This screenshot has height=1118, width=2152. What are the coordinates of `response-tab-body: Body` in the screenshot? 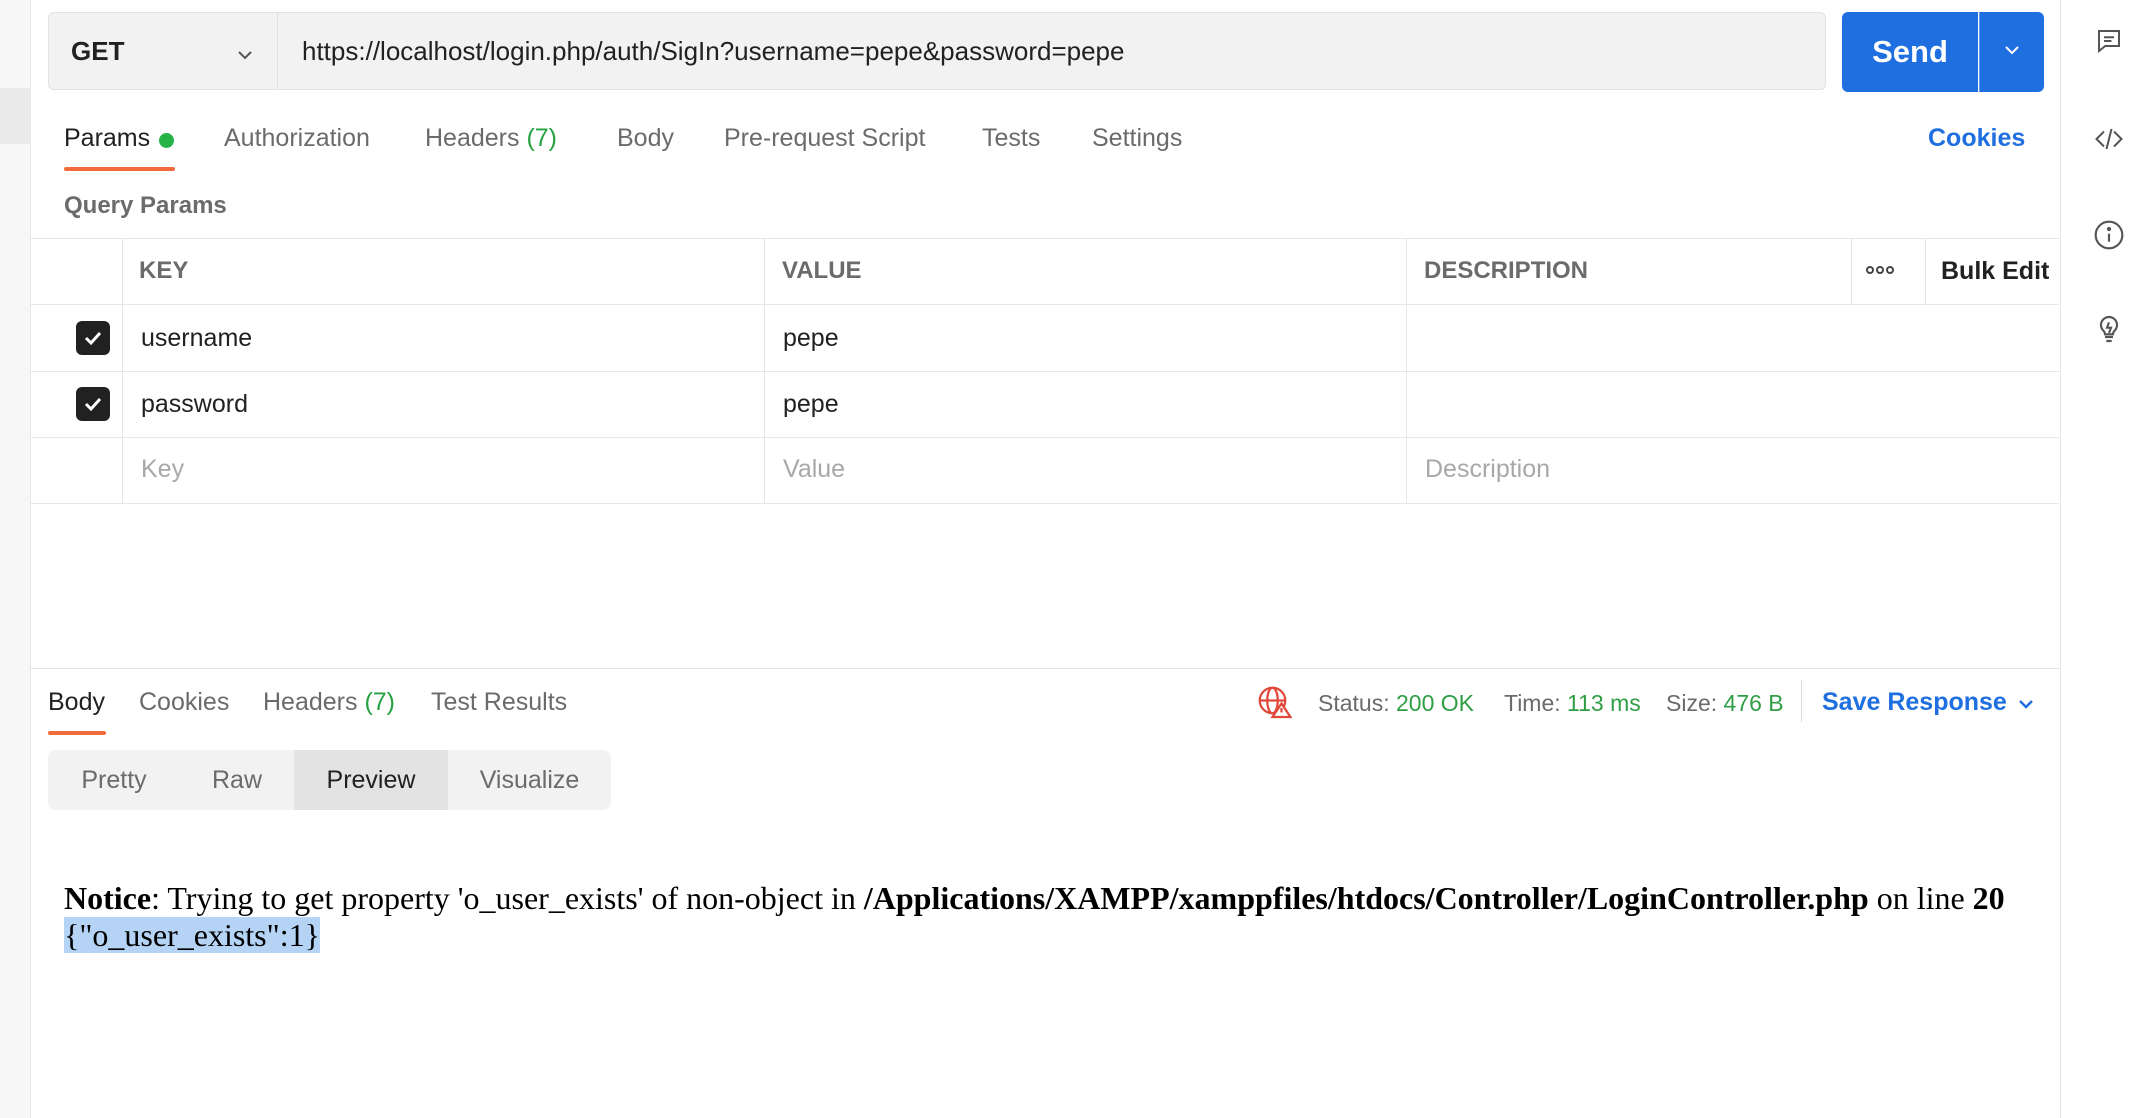 It's located at (76, 702).